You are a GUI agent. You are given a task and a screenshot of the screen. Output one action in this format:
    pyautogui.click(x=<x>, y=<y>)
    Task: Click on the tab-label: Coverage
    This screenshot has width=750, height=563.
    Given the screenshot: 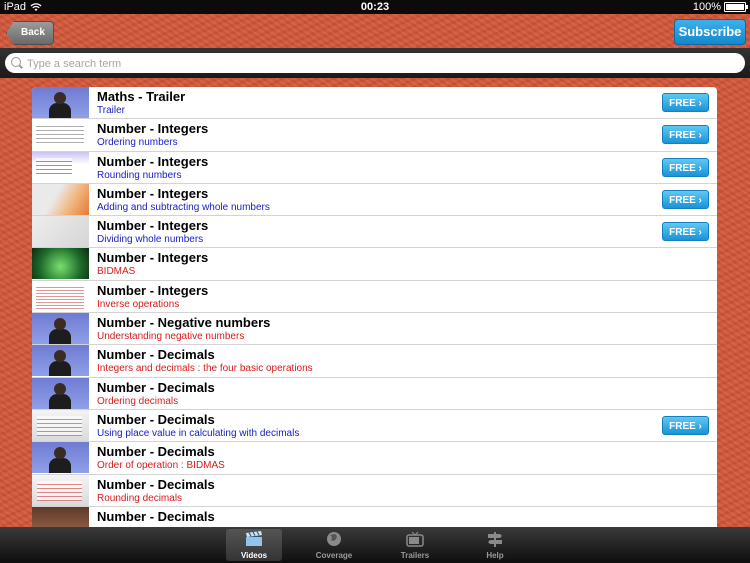 What is the action you would take?
    pyautogui.click(x=334, y=555)
    